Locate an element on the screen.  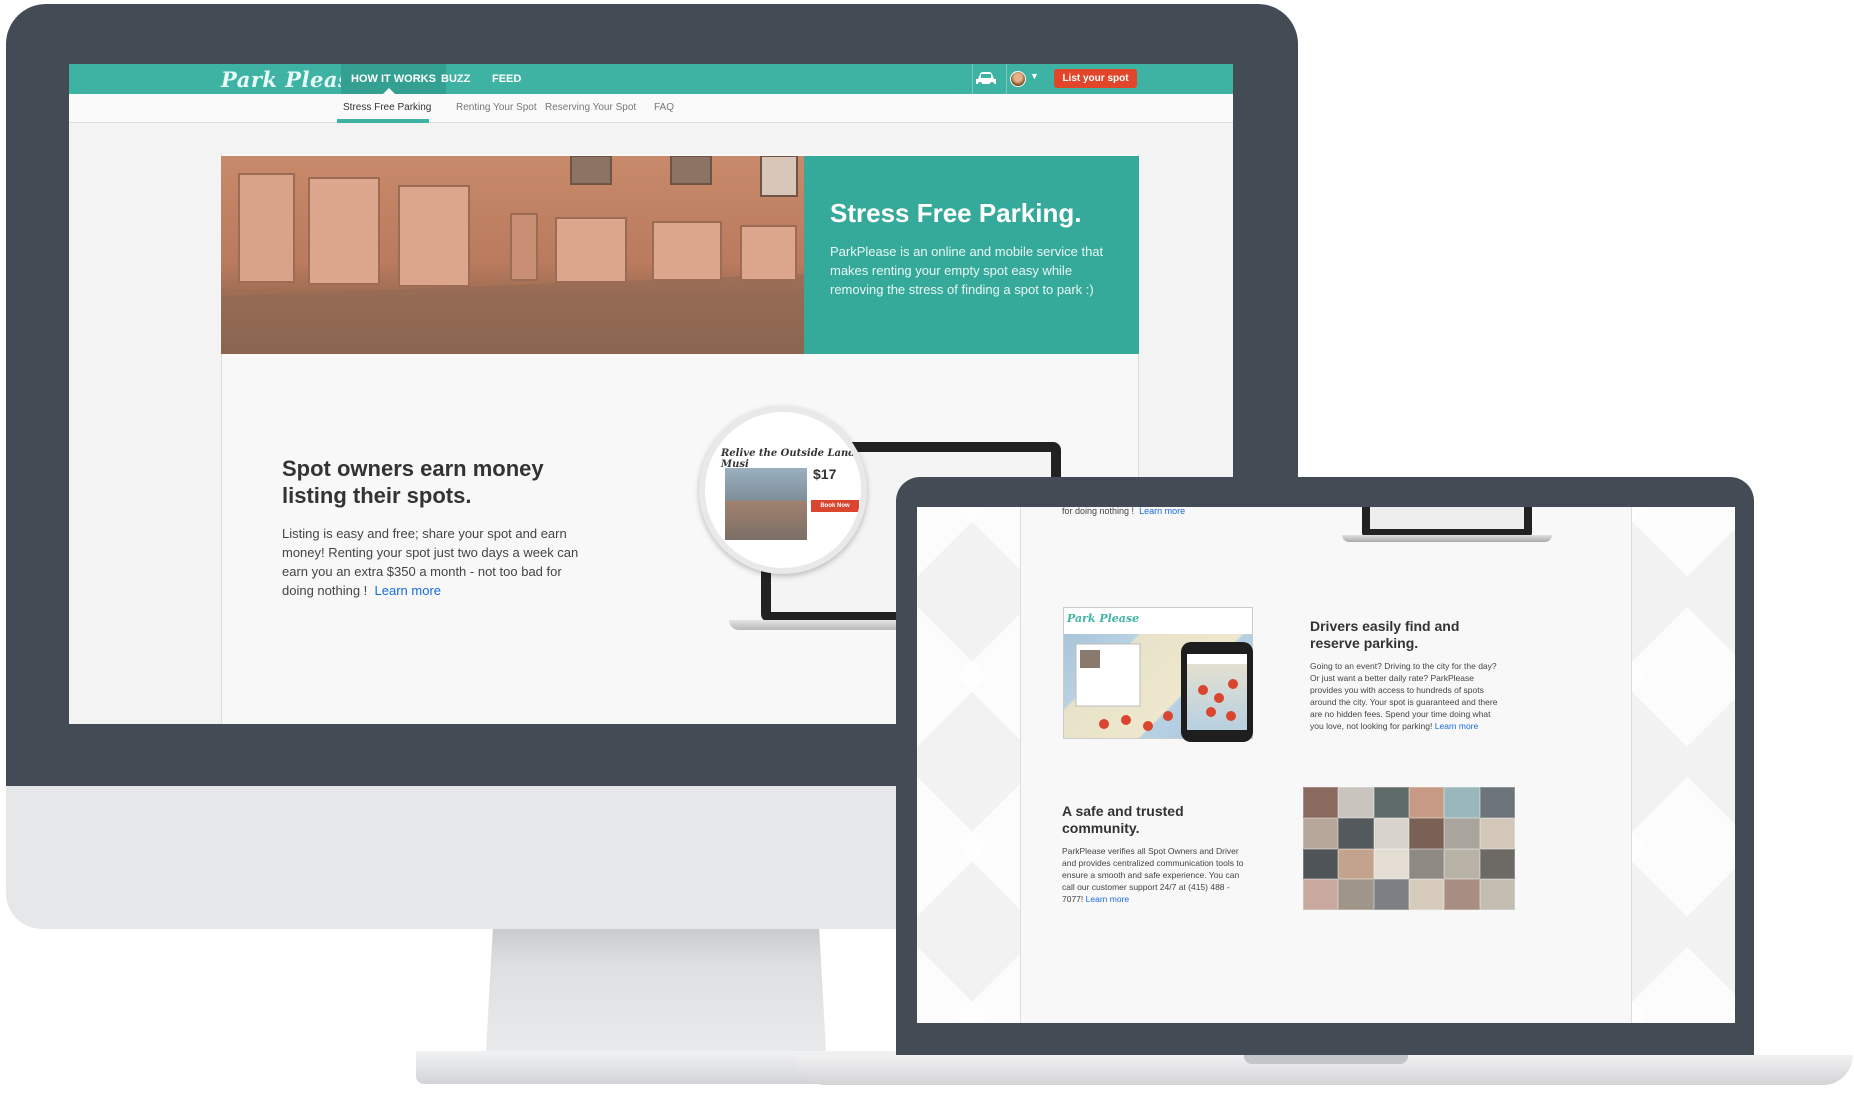
illustration-laptop-lid is located at coordinates (1447, 522).